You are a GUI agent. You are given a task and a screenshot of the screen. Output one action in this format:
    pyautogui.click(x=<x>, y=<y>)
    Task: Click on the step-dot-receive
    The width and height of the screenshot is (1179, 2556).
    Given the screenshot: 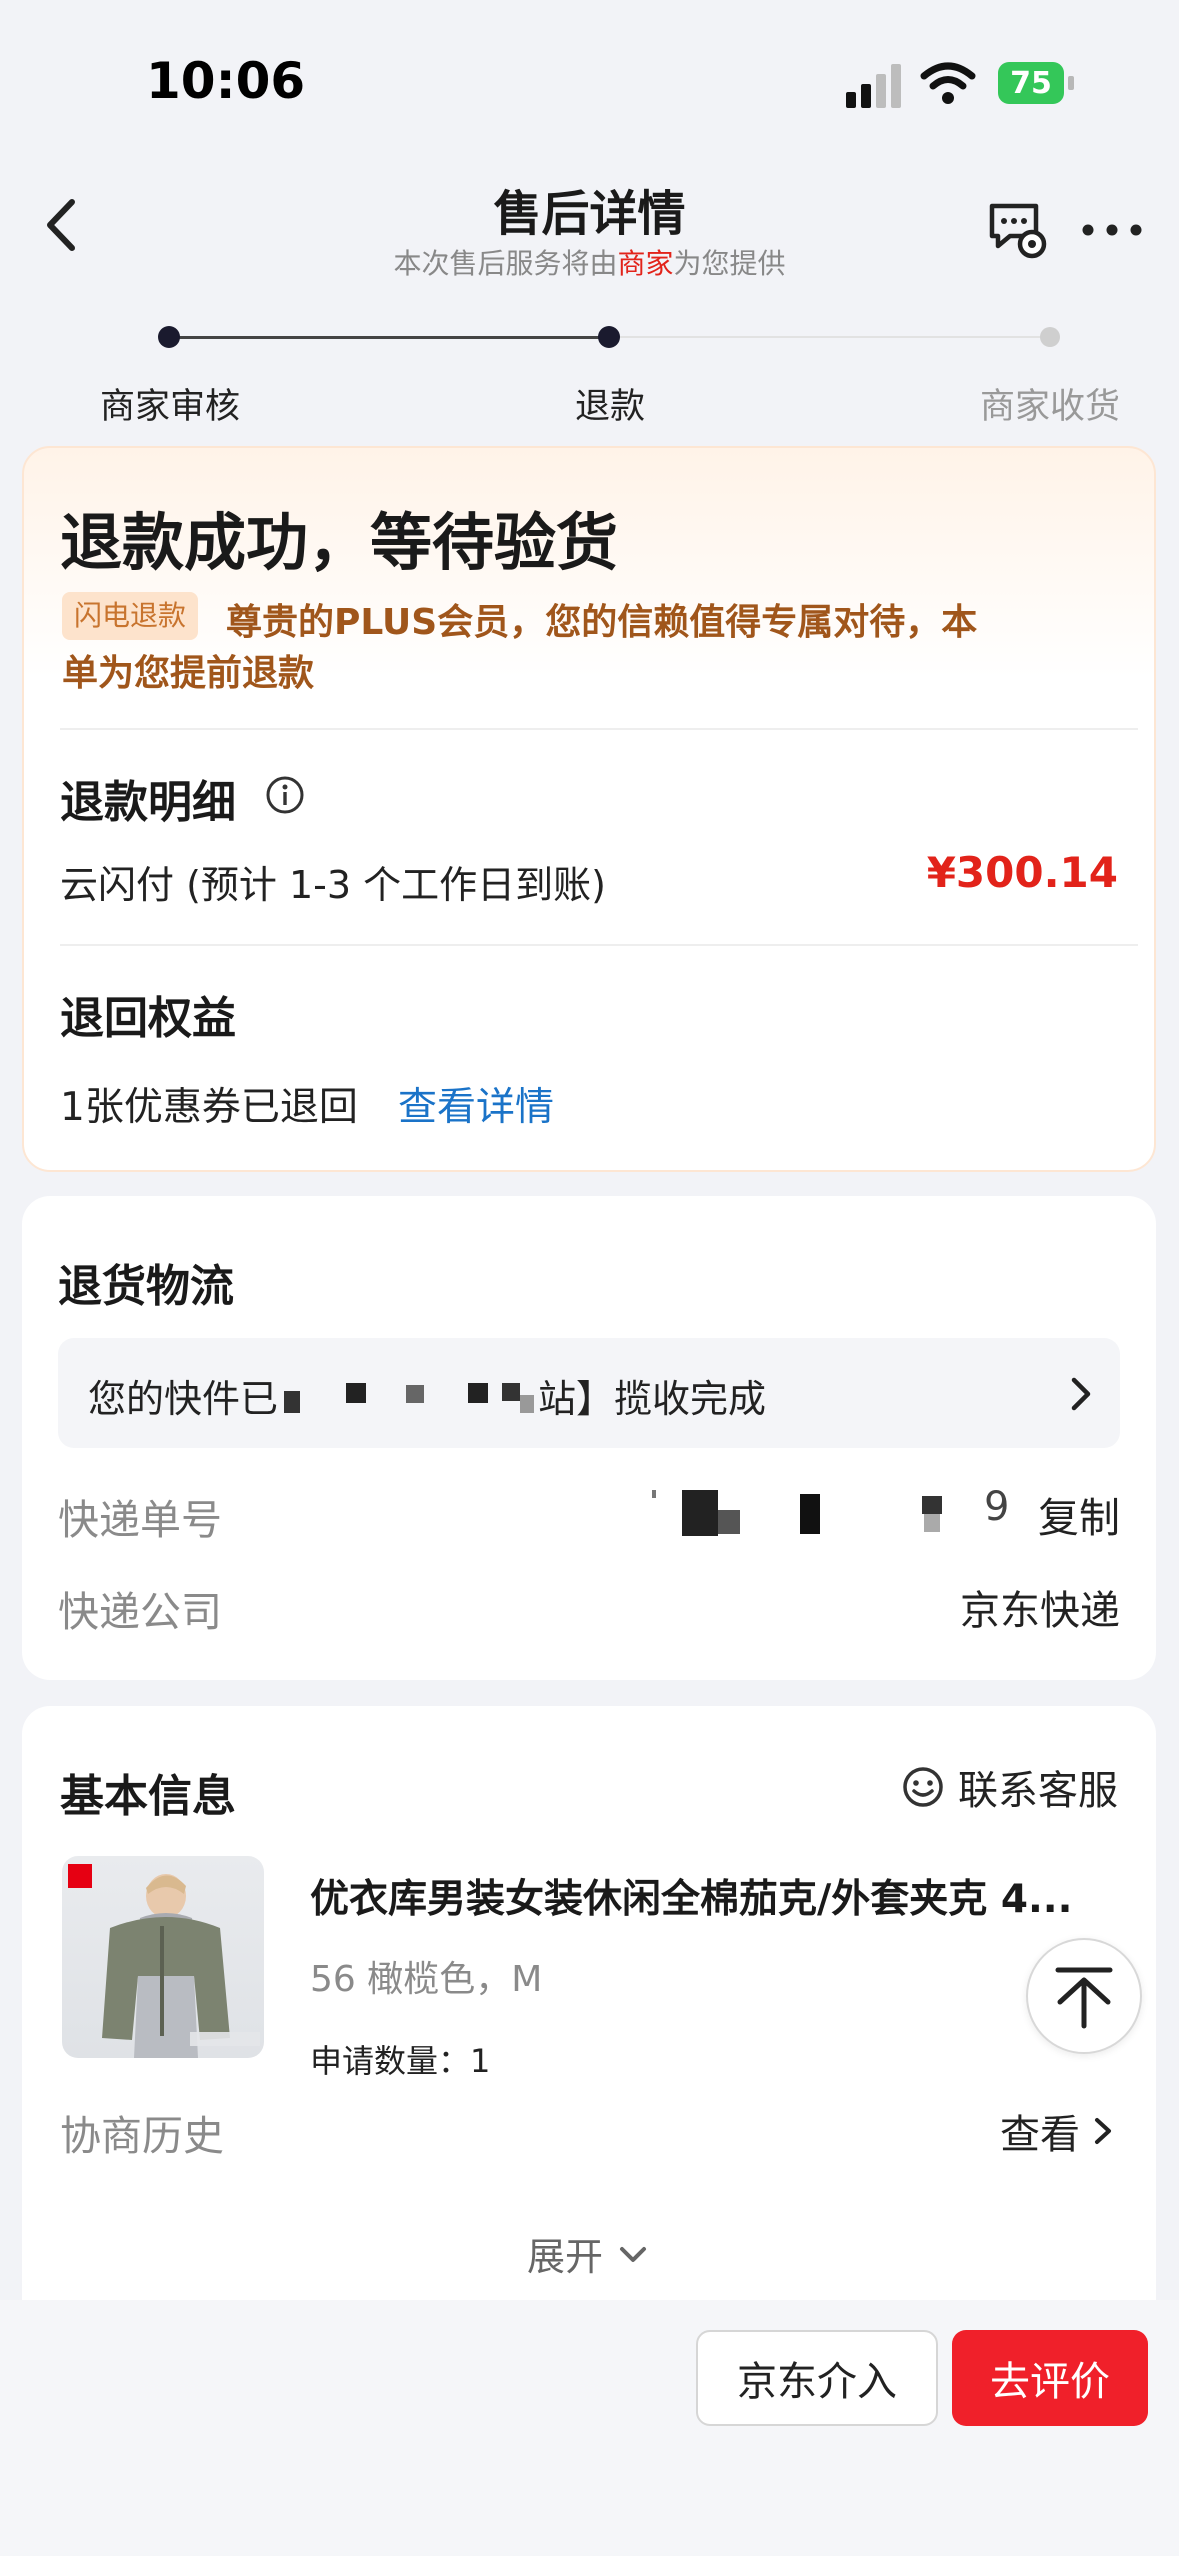 What is the action you would take?
    pyautogui.click(x=1050, y=337)
    